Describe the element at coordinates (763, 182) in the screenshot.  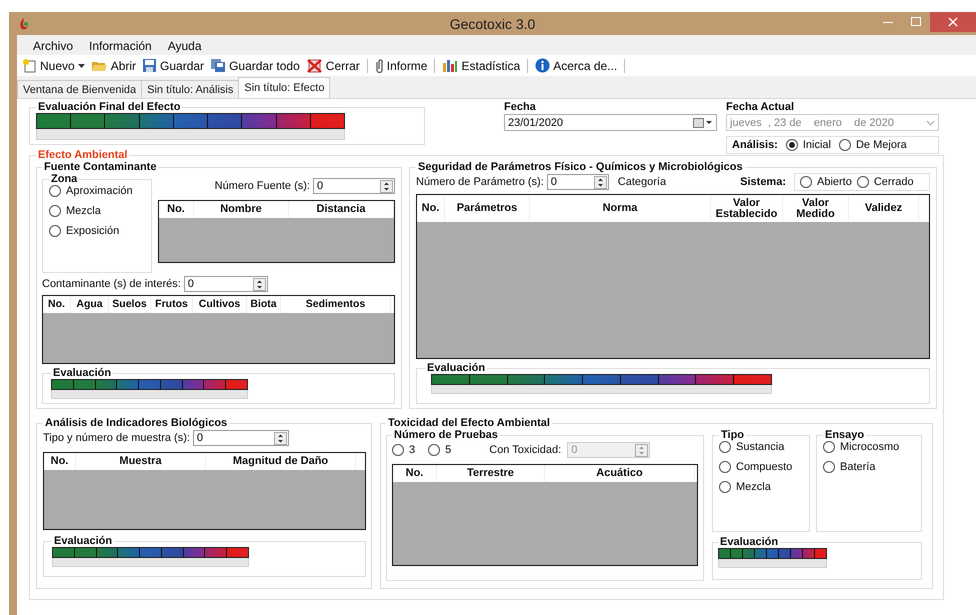
I see `option-label: Sistema:` at that location.